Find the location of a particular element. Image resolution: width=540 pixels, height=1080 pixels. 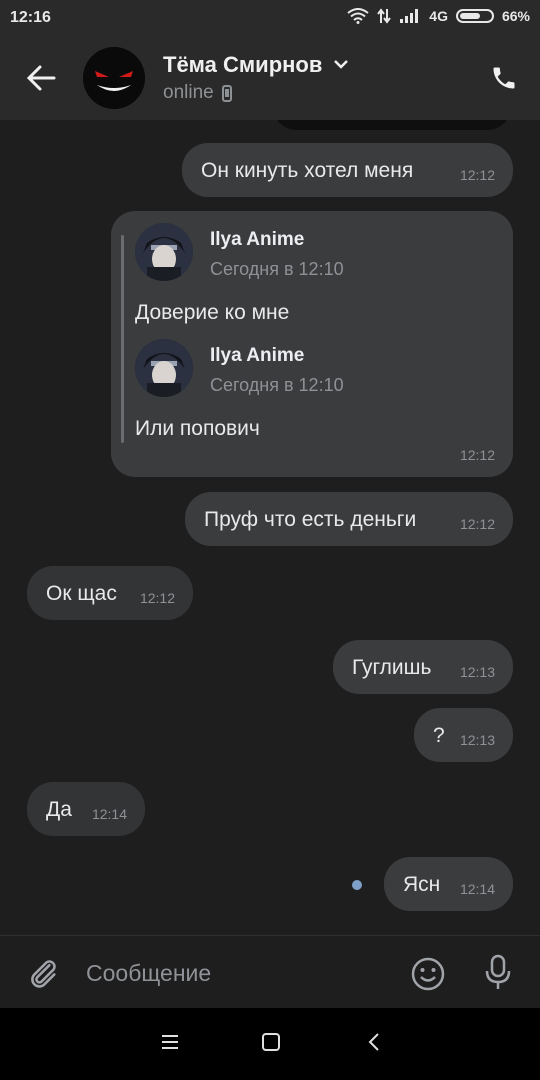

message-text: Он кинуть хотел меня is located at coordinates (307, 170).